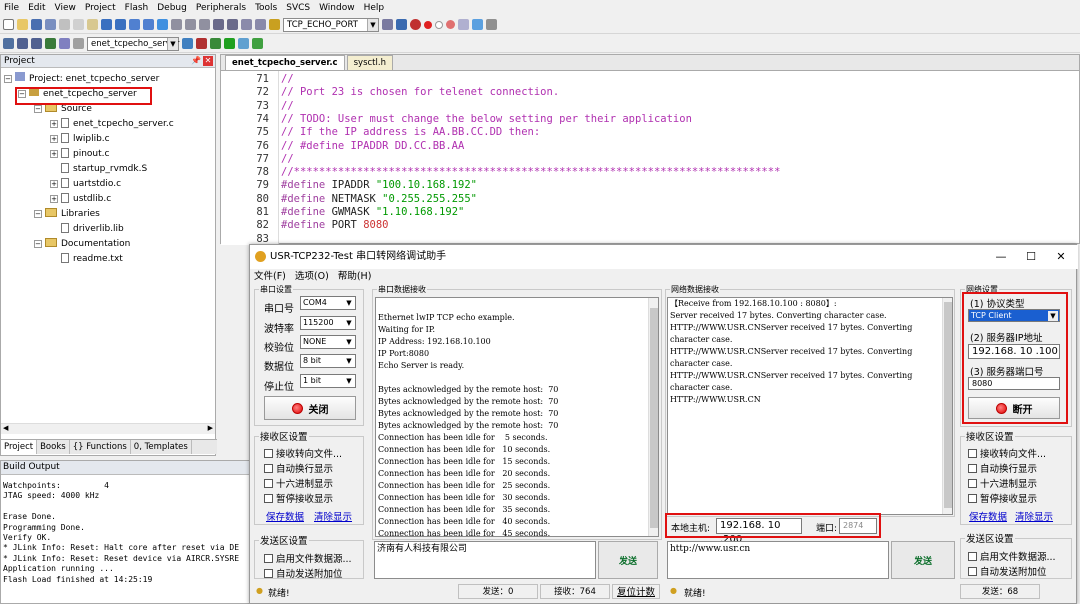 The height and width of the screenshot is (604, 1080). Describe the element at coordinates (53, 447) in the screenshot. I see `tab-books: Books` at that location.